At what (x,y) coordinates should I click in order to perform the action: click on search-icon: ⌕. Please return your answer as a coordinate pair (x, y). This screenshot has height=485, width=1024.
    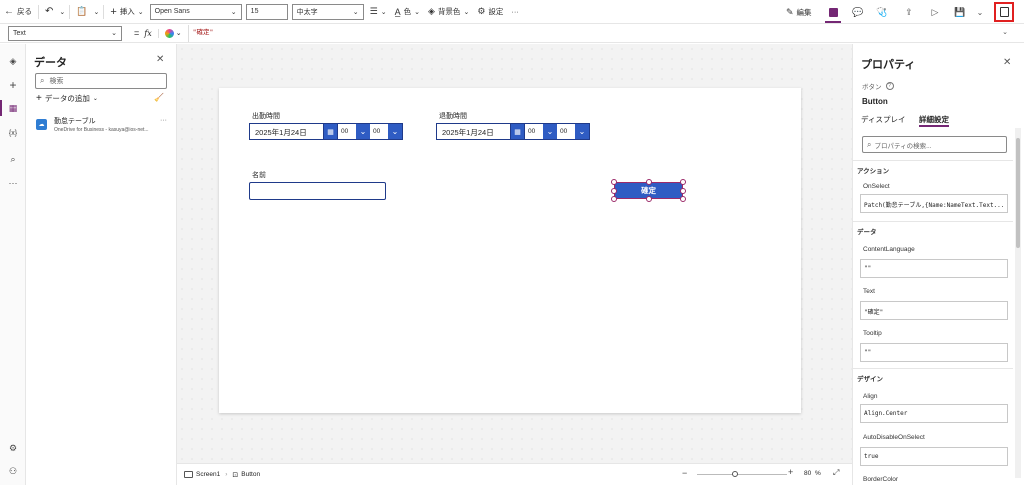
    Looking at the image, I should click on (13, 159).